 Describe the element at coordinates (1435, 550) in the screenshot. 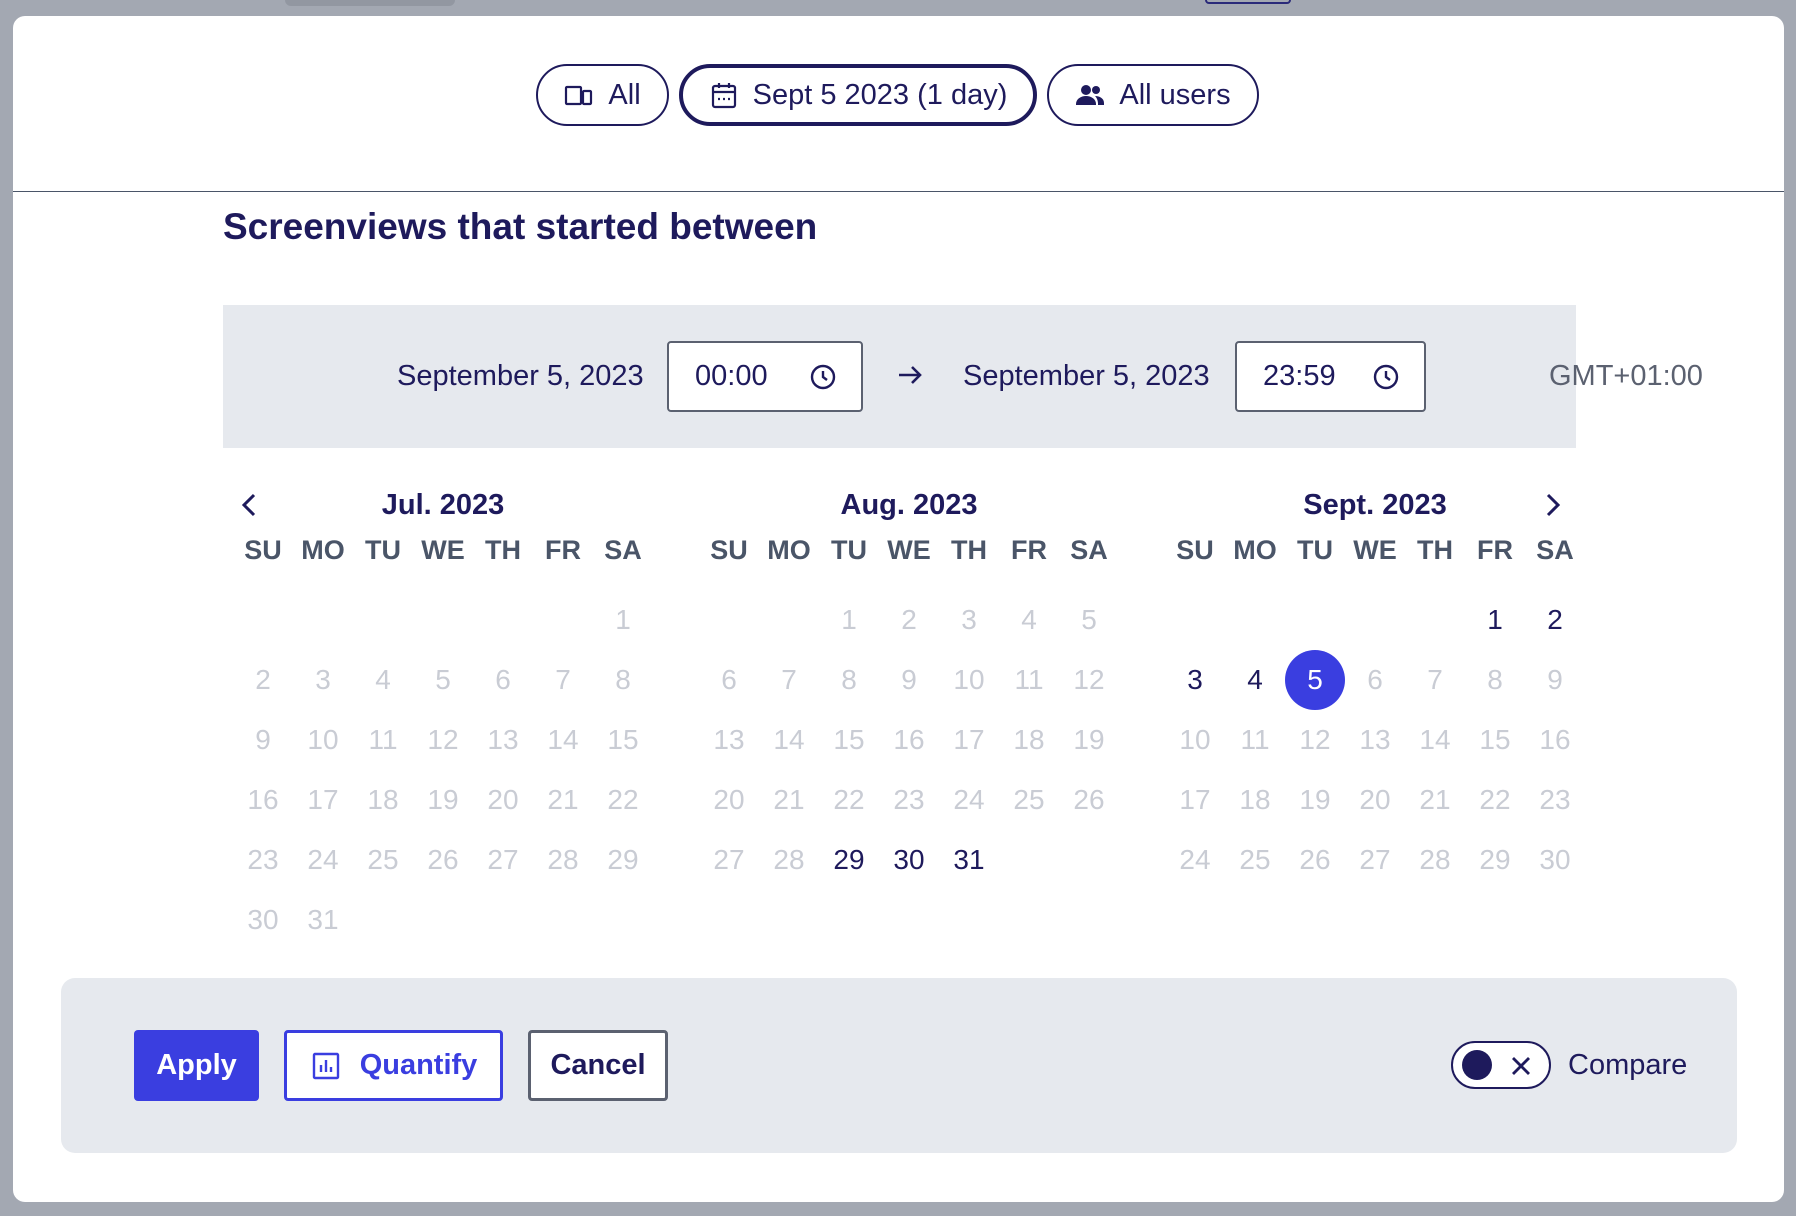

I see `weekday-label: TH` at that location.